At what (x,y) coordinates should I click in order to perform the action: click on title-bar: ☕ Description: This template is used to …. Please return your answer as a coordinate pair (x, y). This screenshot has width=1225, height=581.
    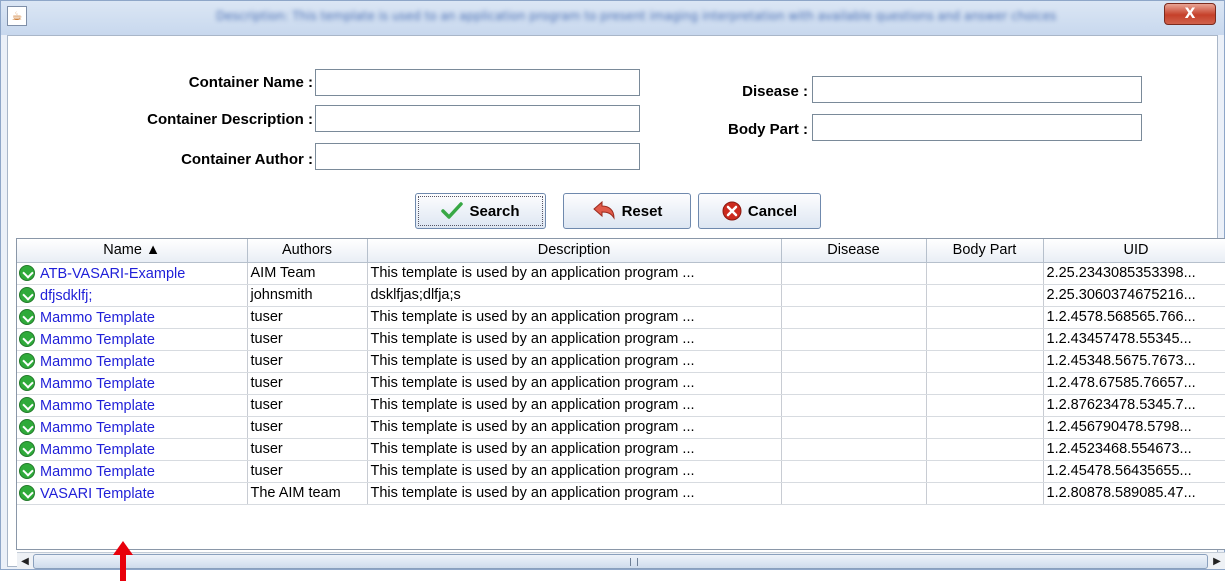
    Looking at the image, I should click on (612, 18).